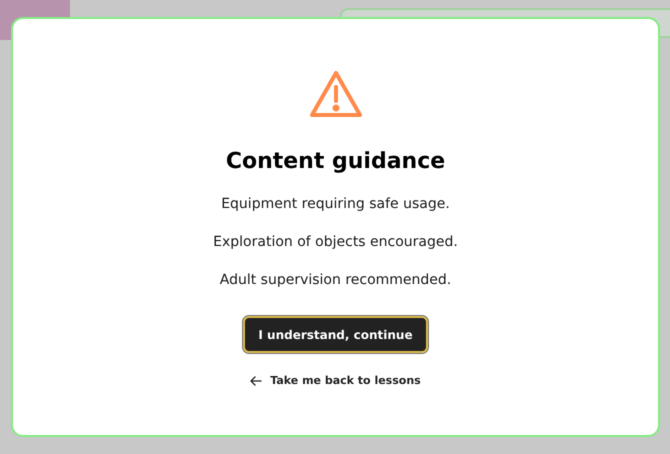 This screenshot has width=670, height=454. I want to click on warning-icon, so click(336, 94).